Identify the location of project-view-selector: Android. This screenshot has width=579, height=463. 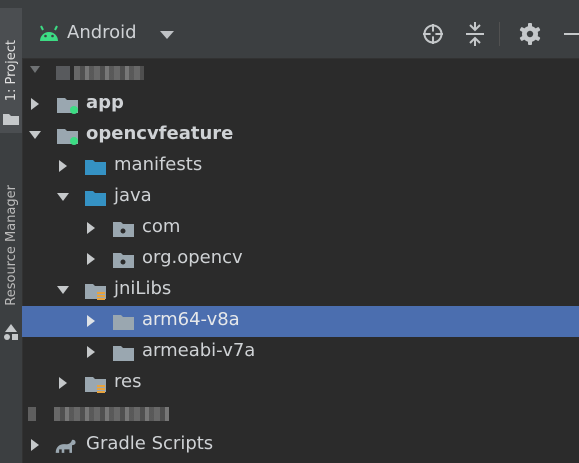
(102, 32).